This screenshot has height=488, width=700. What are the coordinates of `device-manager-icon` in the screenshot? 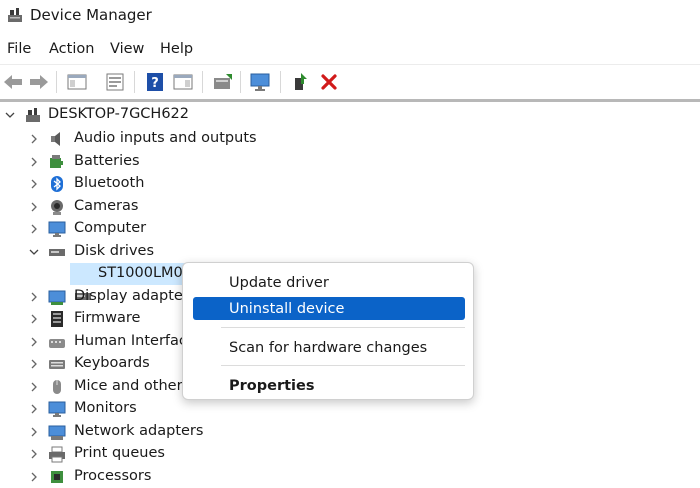 It's located at (15, 15).